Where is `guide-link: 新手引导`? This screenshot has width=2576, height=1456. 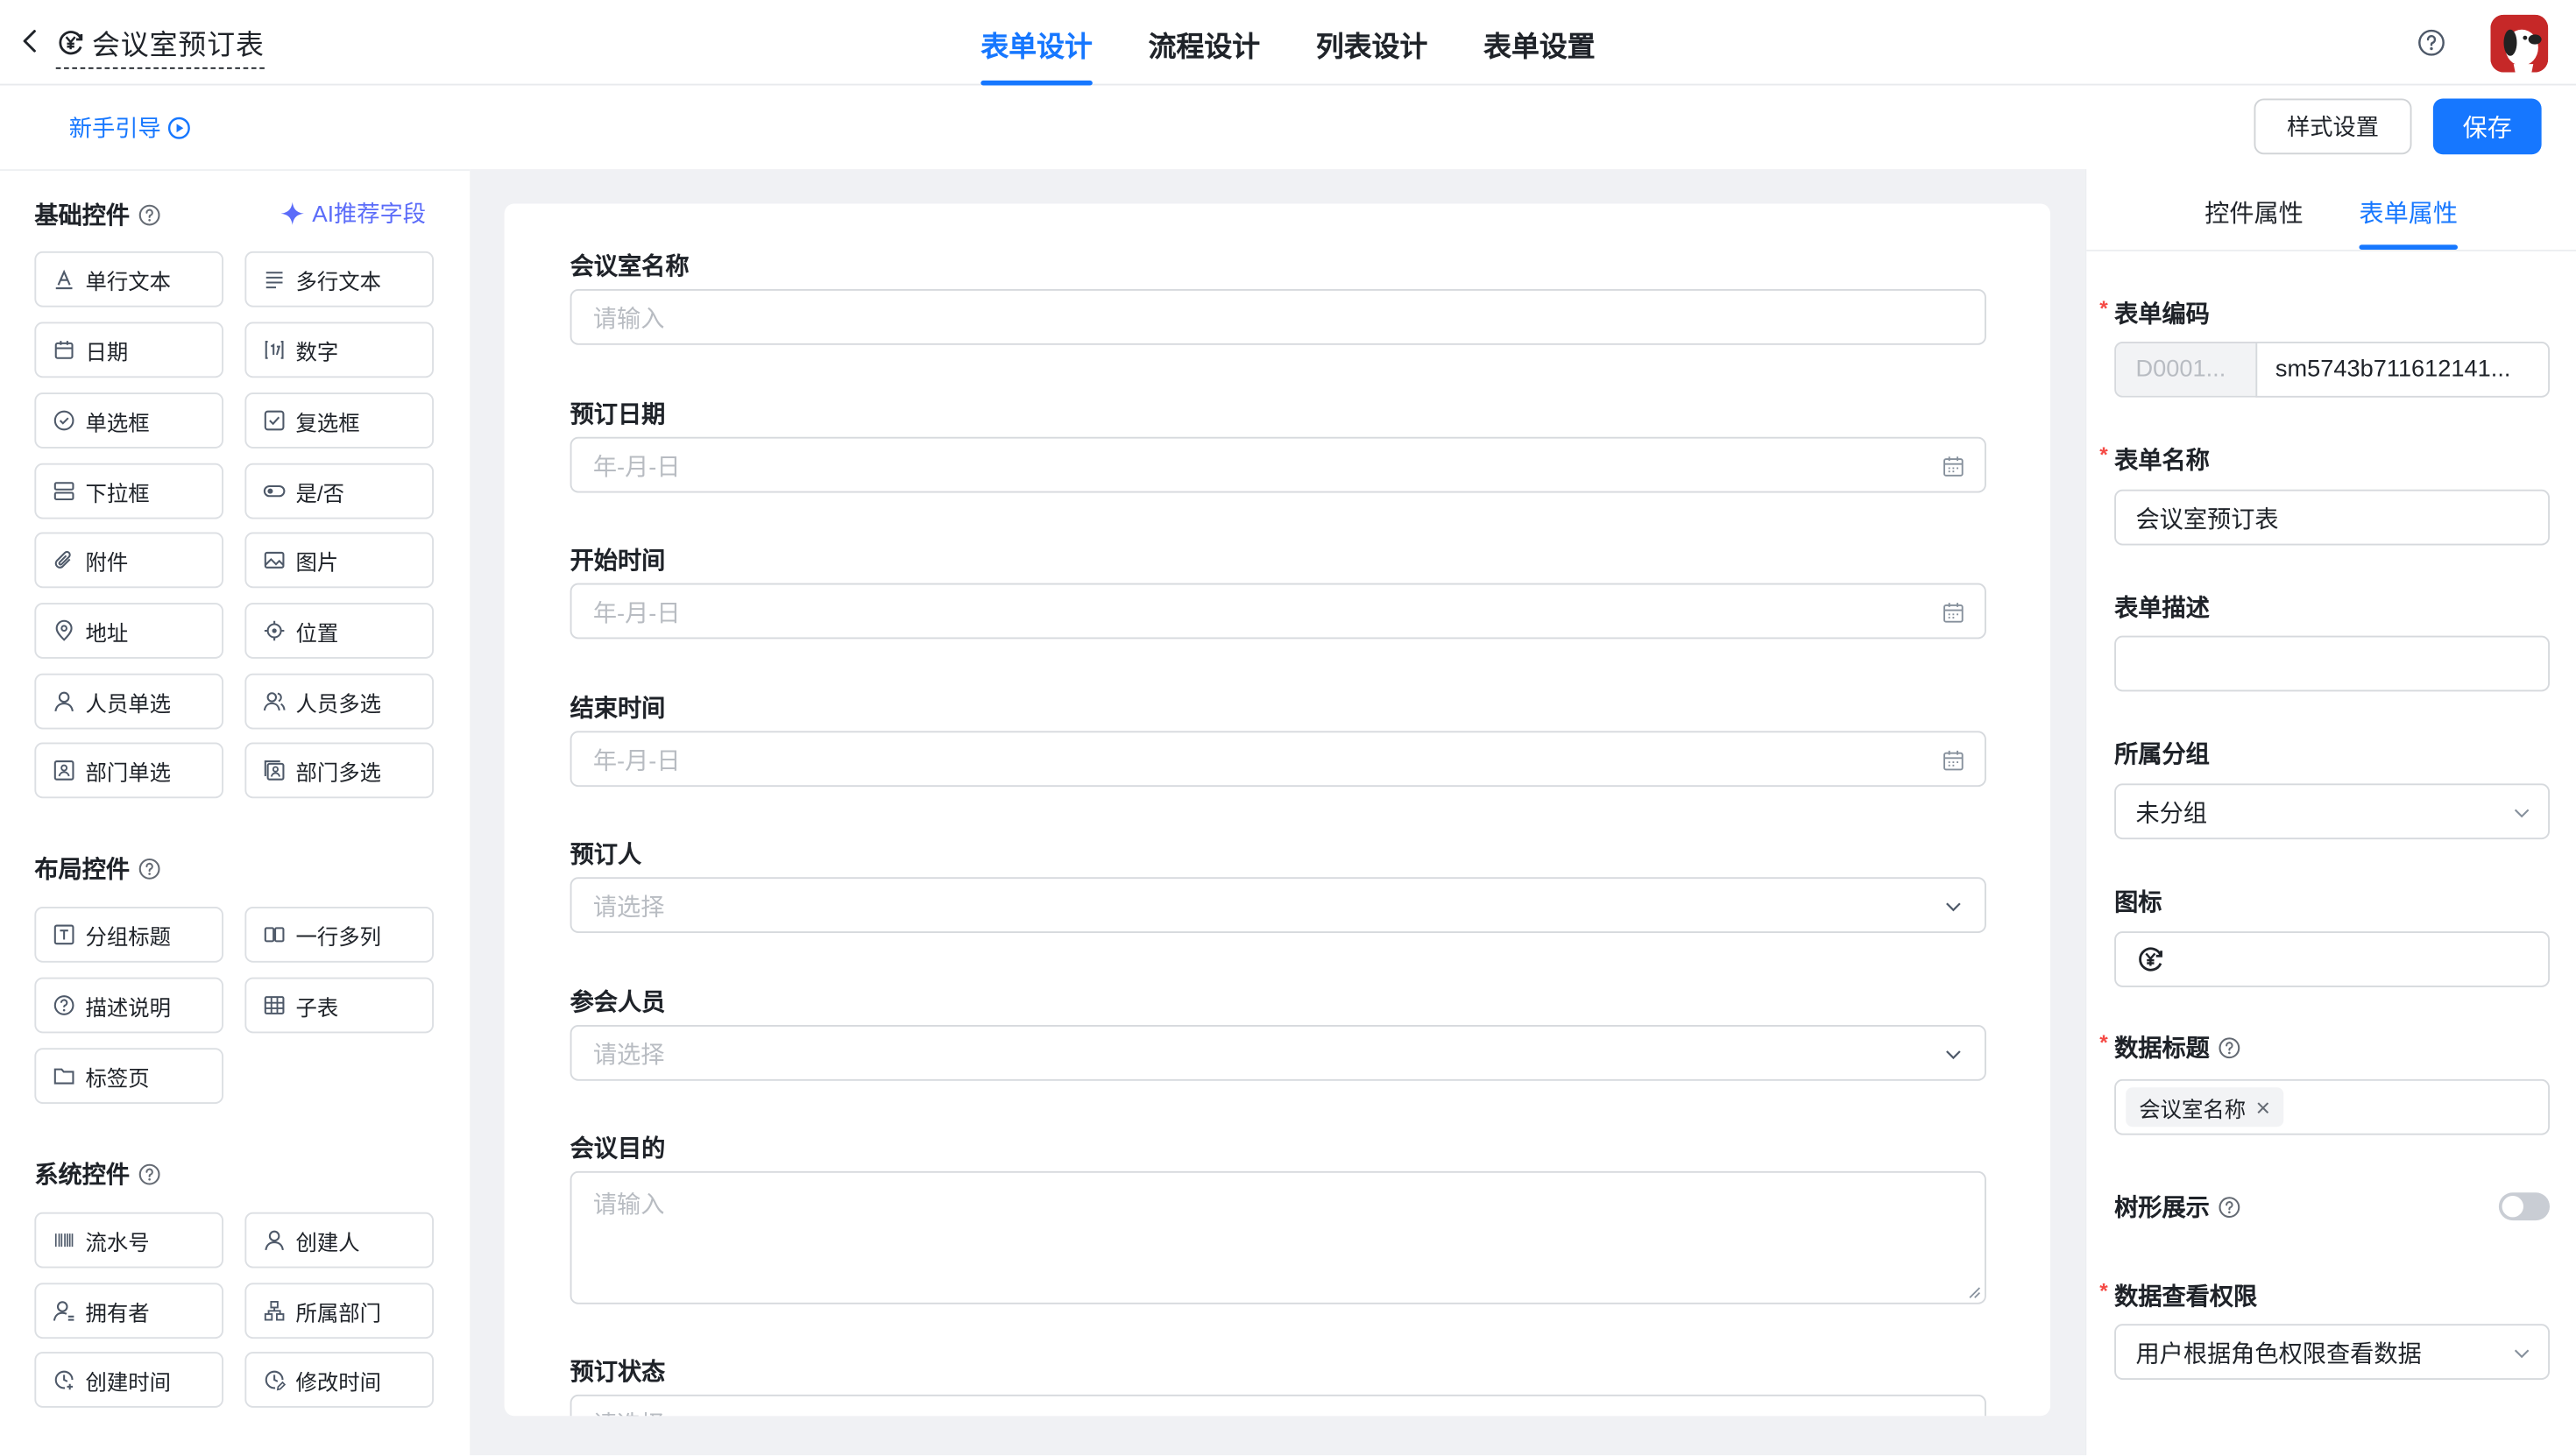
guide-link: 新手引导 is located at coordinates (130, 128).